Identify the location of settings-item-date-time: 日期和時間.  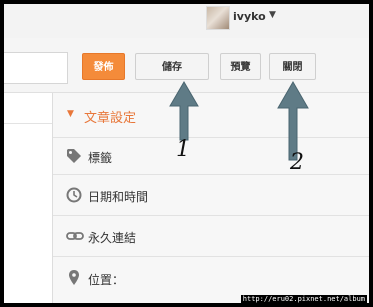
(211, 195).